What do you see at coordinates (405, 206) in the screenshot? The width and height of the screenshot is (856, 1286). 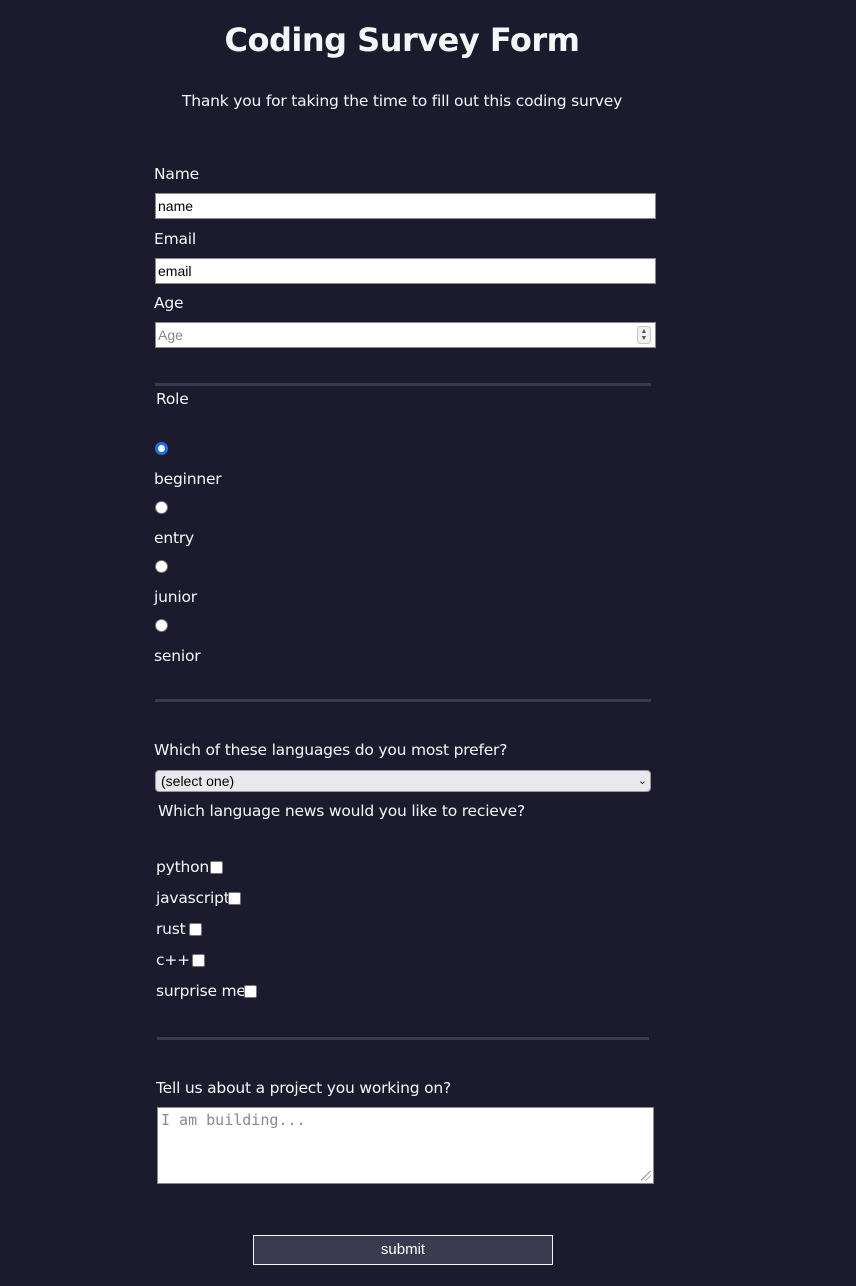 I see `name-input: name` at bounding box center [405, 206].